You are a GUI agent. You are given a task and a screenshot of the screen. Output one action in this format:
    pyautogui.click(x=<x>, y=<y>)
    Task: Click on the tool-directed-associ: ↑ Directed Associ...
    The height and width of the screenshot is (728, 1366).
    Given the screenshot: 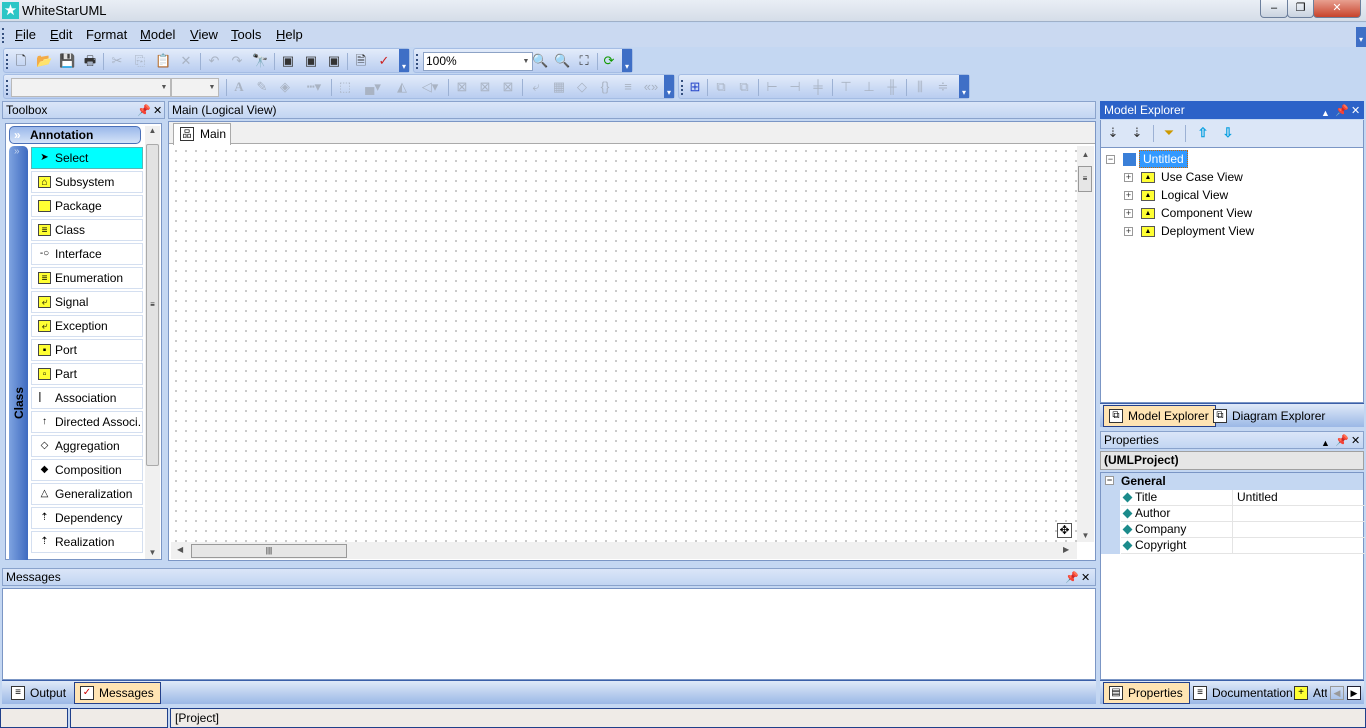 What is the action you would take?
    pyautogui.click(x=87, y=422)
    